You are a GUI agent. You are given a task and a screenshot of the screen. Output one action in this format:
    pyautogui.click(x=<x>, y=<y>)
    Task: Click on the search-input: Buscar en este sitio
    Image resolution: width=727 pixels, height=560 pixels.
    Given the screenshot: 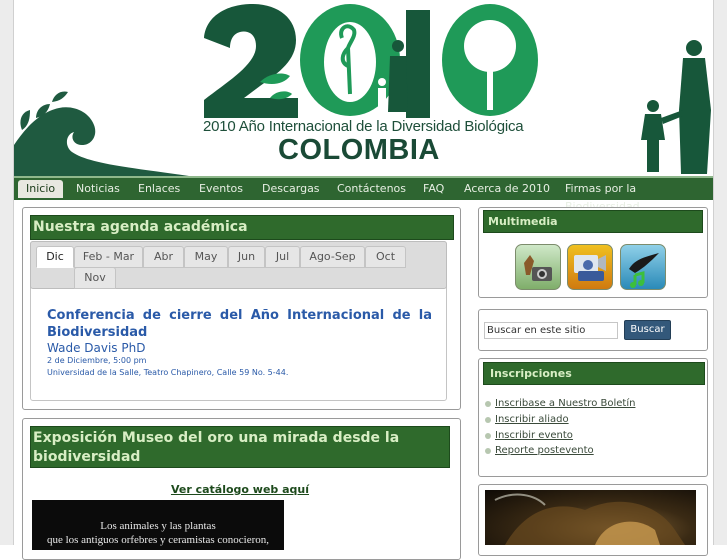 What is the action you would take?
    pyautogui.click(x=551, y=330)
    